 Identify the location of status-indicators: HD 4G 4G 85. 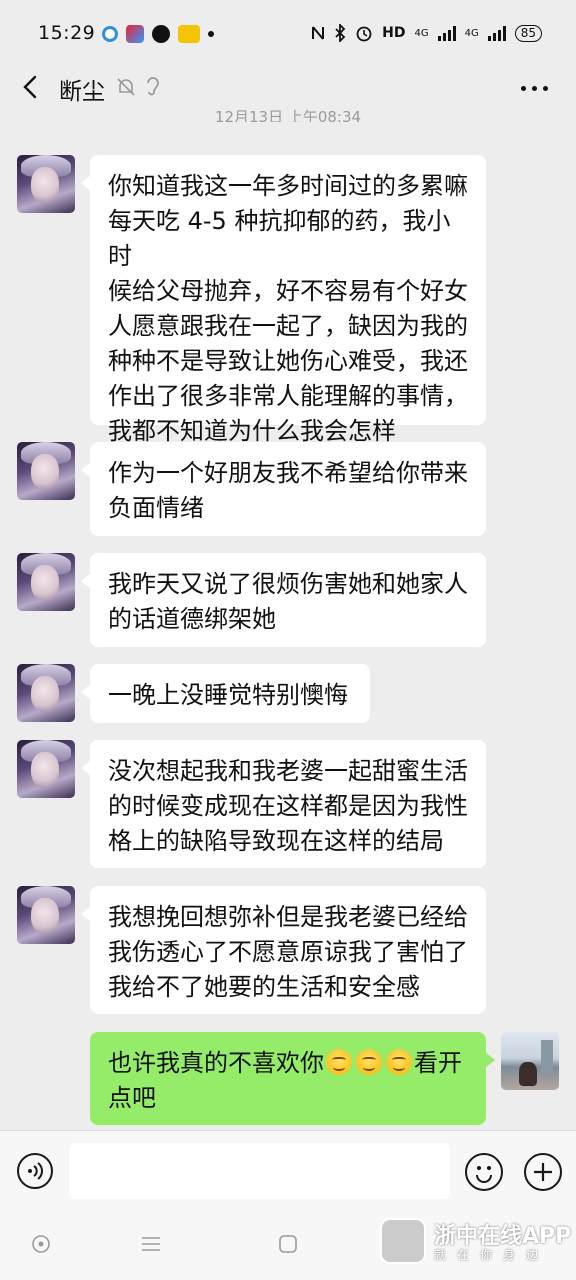
(426, 33).